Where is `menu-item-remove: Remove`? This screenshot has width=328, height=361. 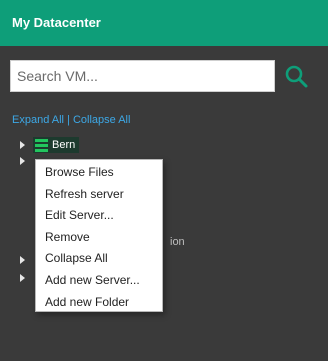 menu-item-remove: Remove is located at coordinates (99, 238).